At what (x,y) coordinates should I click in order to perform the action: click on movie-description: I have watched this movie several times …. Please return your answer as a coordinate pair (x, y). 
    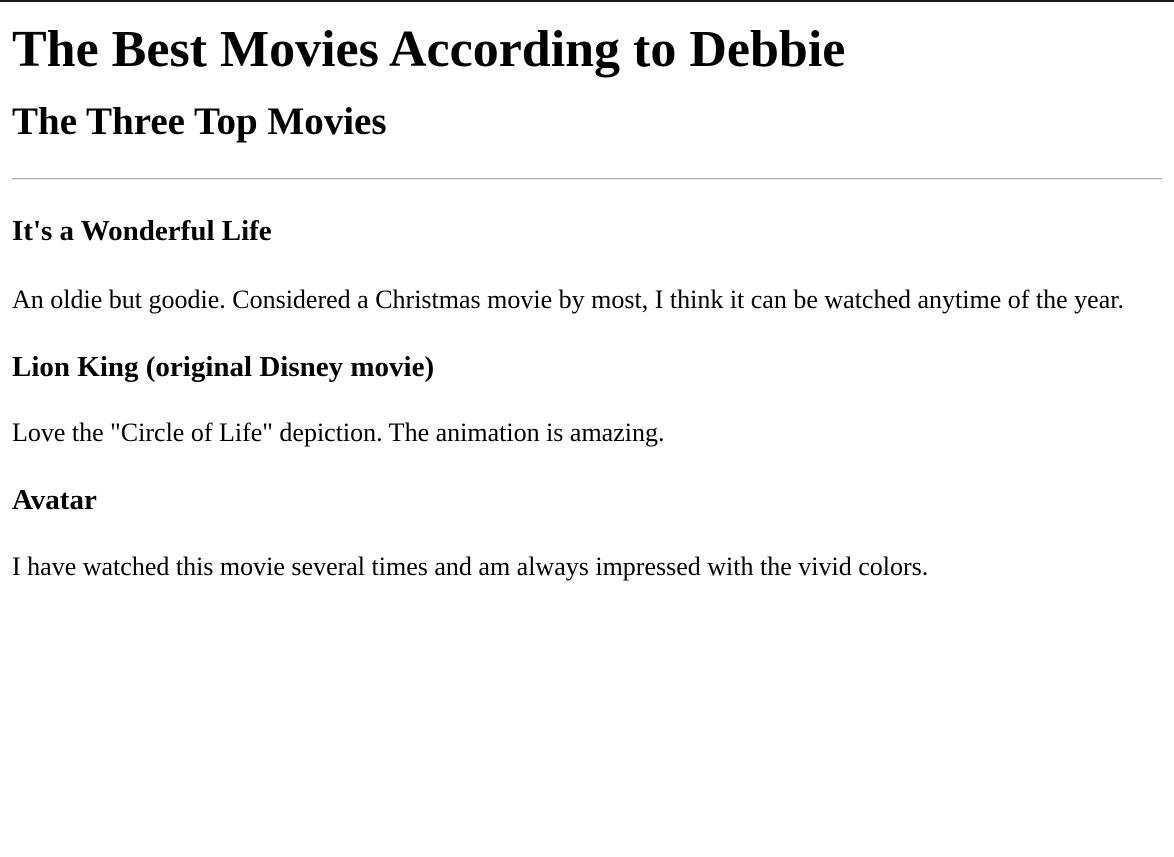
    Looking at the image, I should click on (470, 566).